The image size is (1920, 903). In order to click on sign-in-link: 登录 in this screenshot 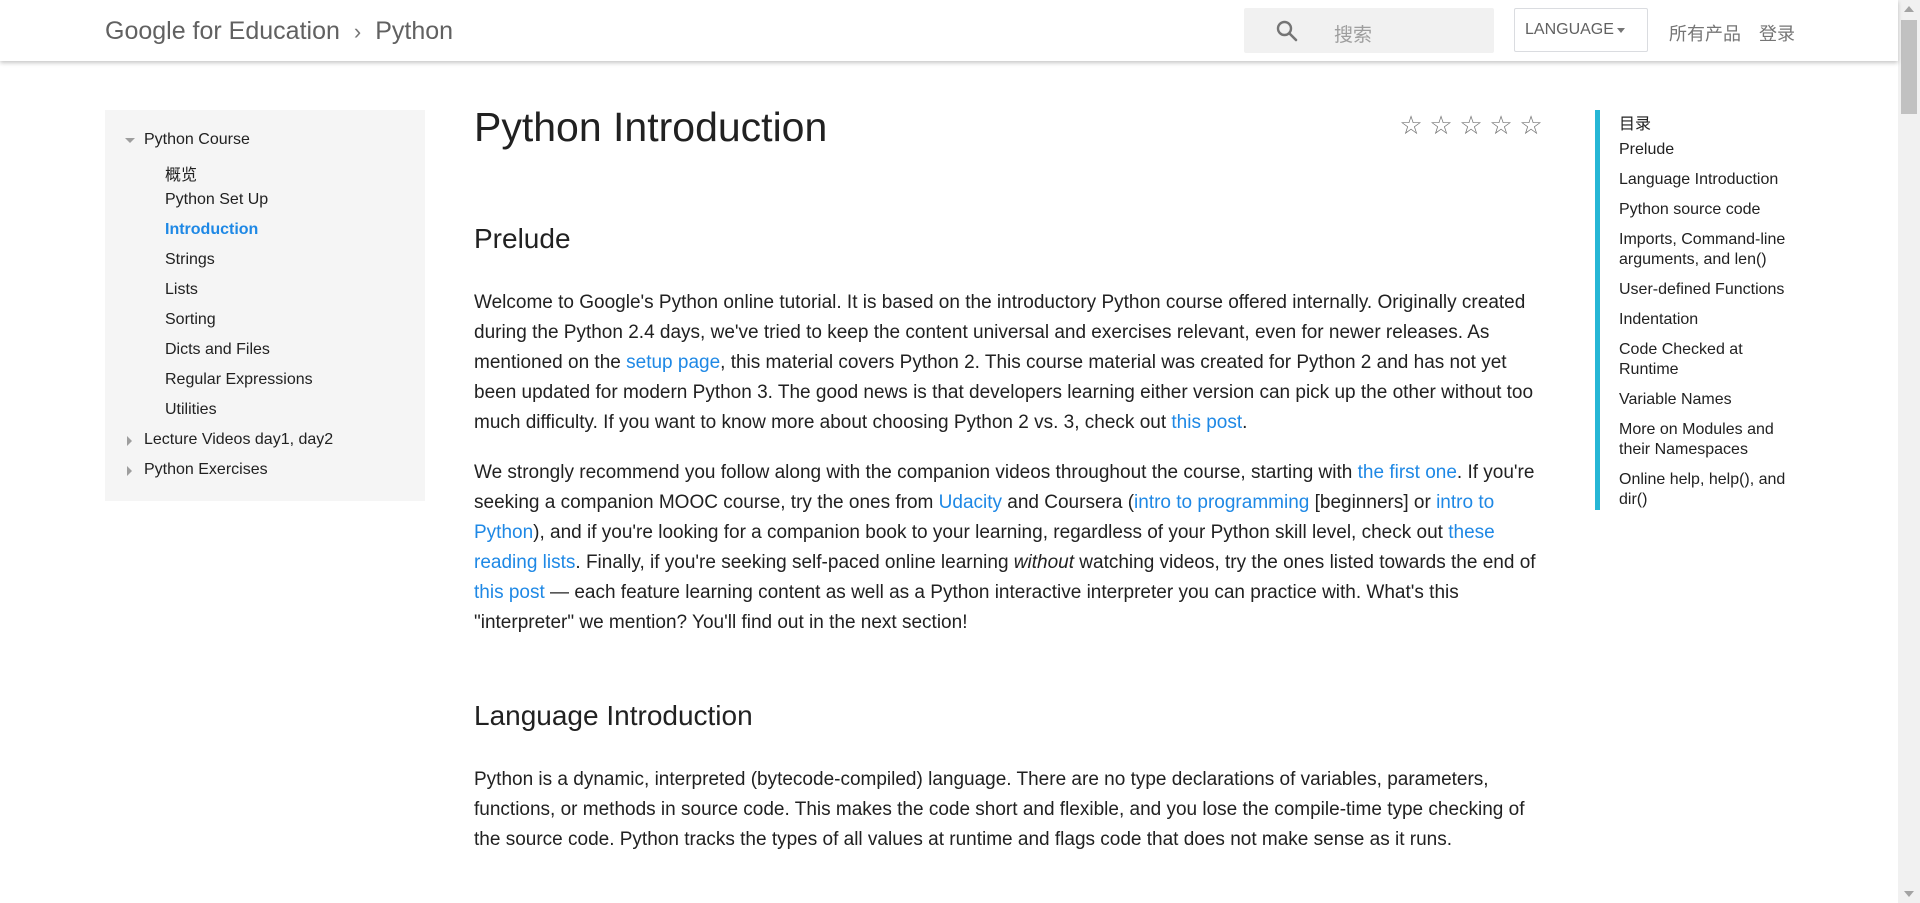, I will do `click(1777, 33)`.